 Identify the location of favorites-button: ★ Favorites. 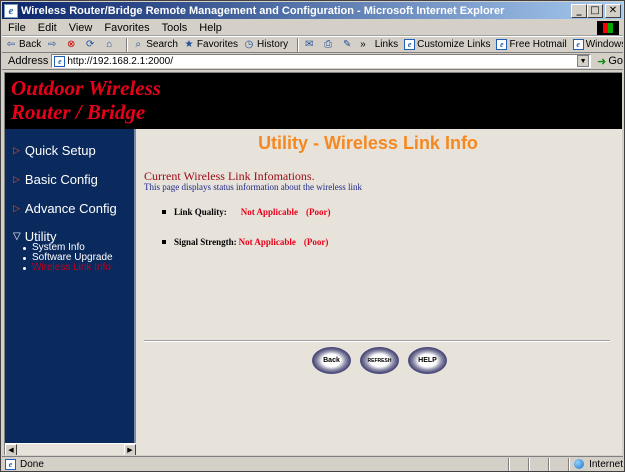
(210, 45).